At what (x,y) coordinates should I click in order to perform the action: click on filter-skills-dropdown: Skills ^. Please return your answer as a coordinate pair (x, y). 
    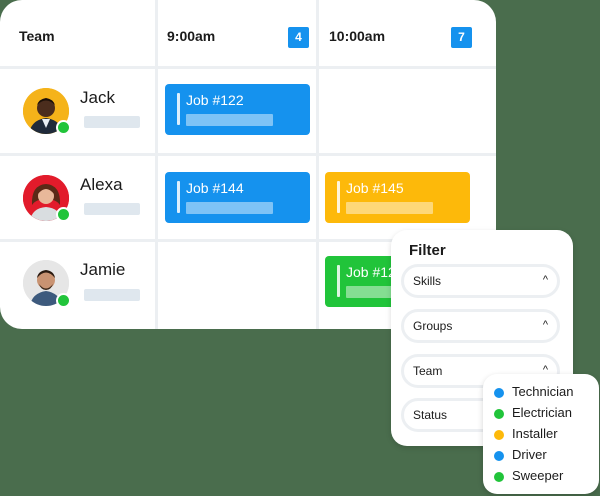
    Looking at the image, I should click on (480, 281).